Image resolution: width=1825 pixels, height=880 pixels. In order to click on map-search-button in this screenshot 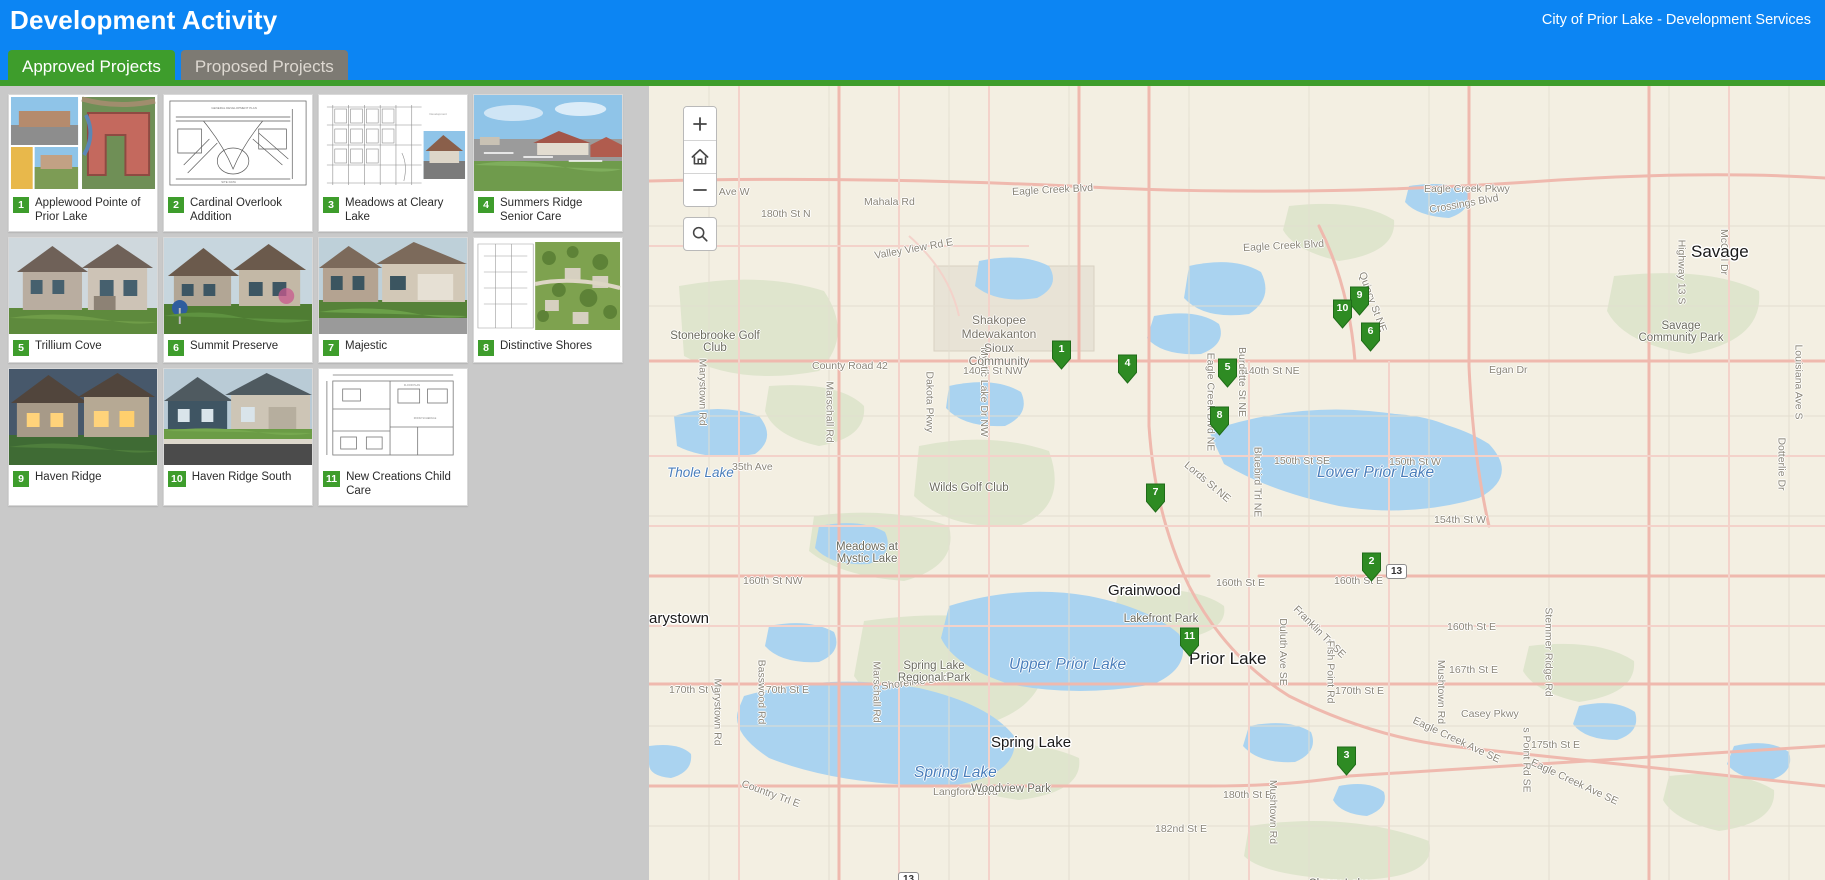, I will do `click(700, 234)`.